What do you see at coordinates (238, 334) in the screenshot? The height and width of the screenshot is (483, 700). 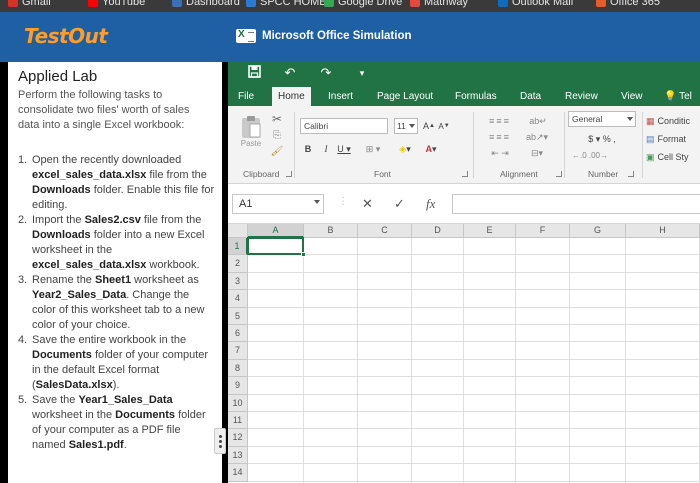 I see `row-header-6: 6` at bounding box center [238, 334].